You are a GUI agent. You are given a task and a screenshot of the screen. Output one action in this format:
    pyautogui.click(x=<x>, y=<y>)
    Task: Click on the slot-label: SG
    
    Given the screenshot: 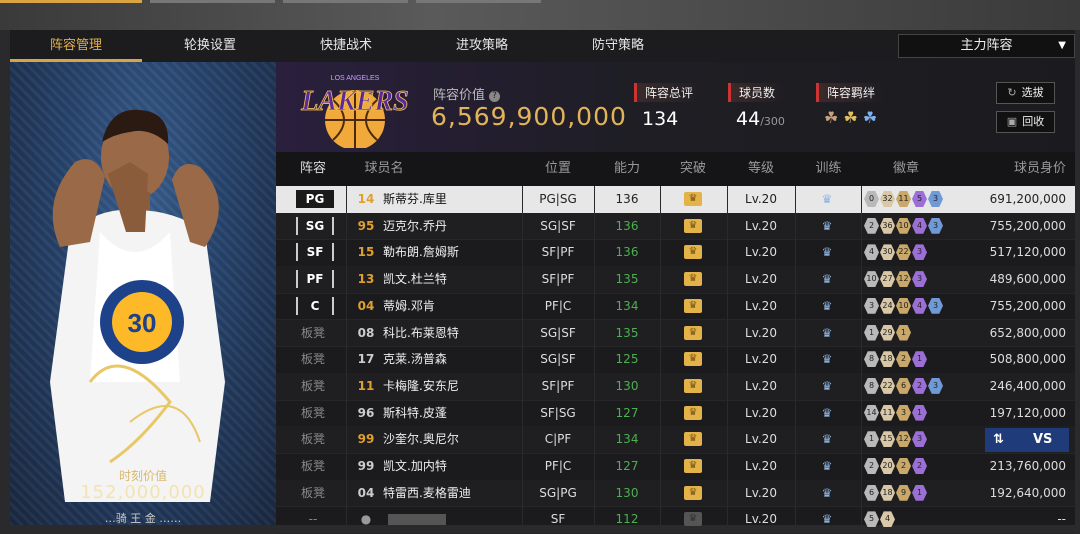 What is the action you would take?
    pyautogui.click(x=315, y=225)
    